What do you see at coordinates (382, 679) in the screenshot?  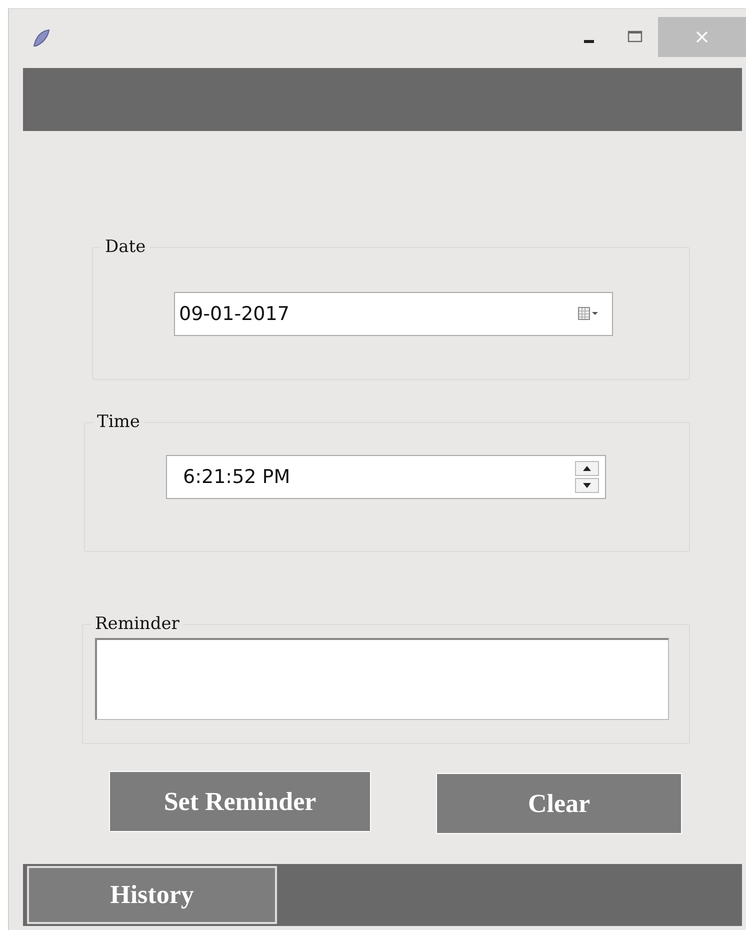 I see `reminder-input` at bounding box center [382, 679].